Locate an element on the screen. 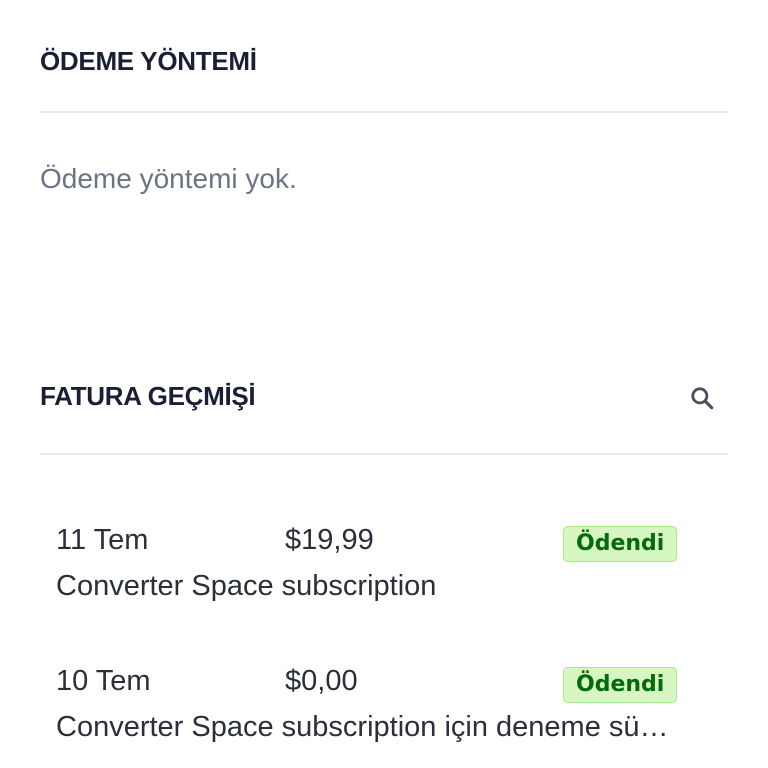 This screenshot has width=768, height=768. invoice-history-title: FATURA GEÇMİŞİ is located at coordinates (148, 396).